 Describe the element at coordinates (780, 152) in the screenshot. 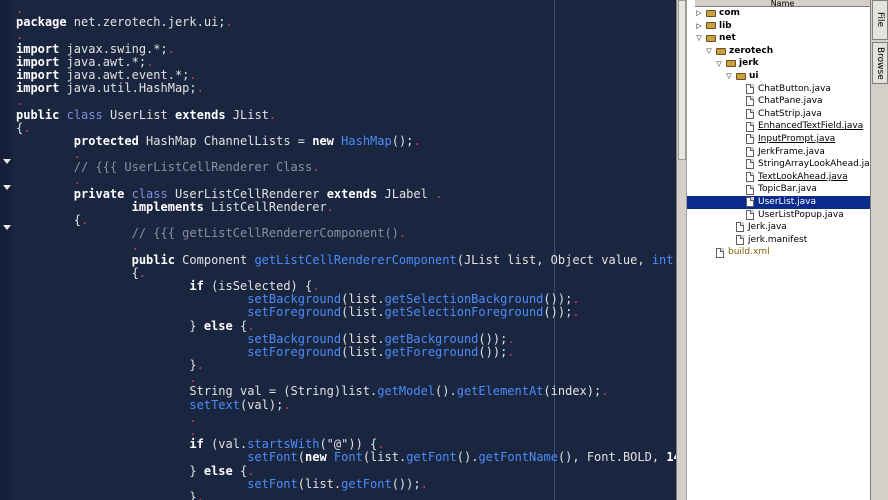

I see `tree-file: JerkFrame.java` at that location.